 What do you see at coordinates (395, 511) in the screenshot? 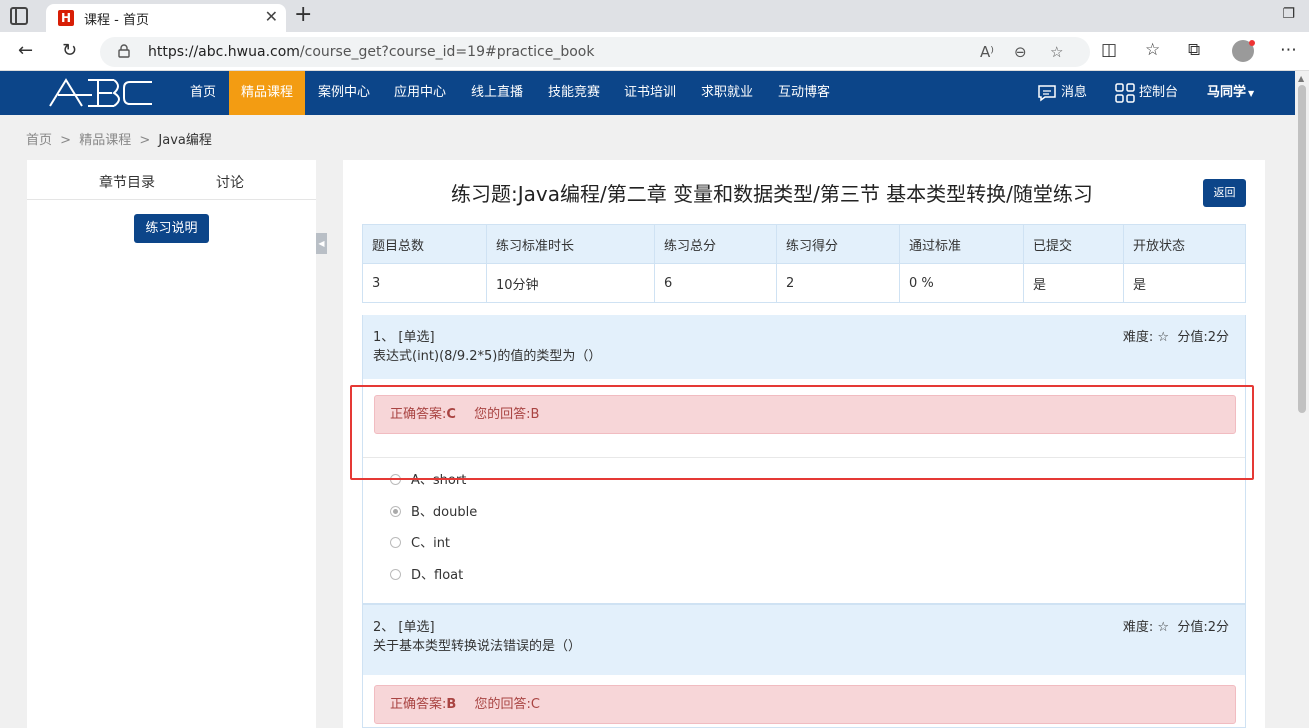
I see `radio-button-selected` at bounding box center [395, 511].